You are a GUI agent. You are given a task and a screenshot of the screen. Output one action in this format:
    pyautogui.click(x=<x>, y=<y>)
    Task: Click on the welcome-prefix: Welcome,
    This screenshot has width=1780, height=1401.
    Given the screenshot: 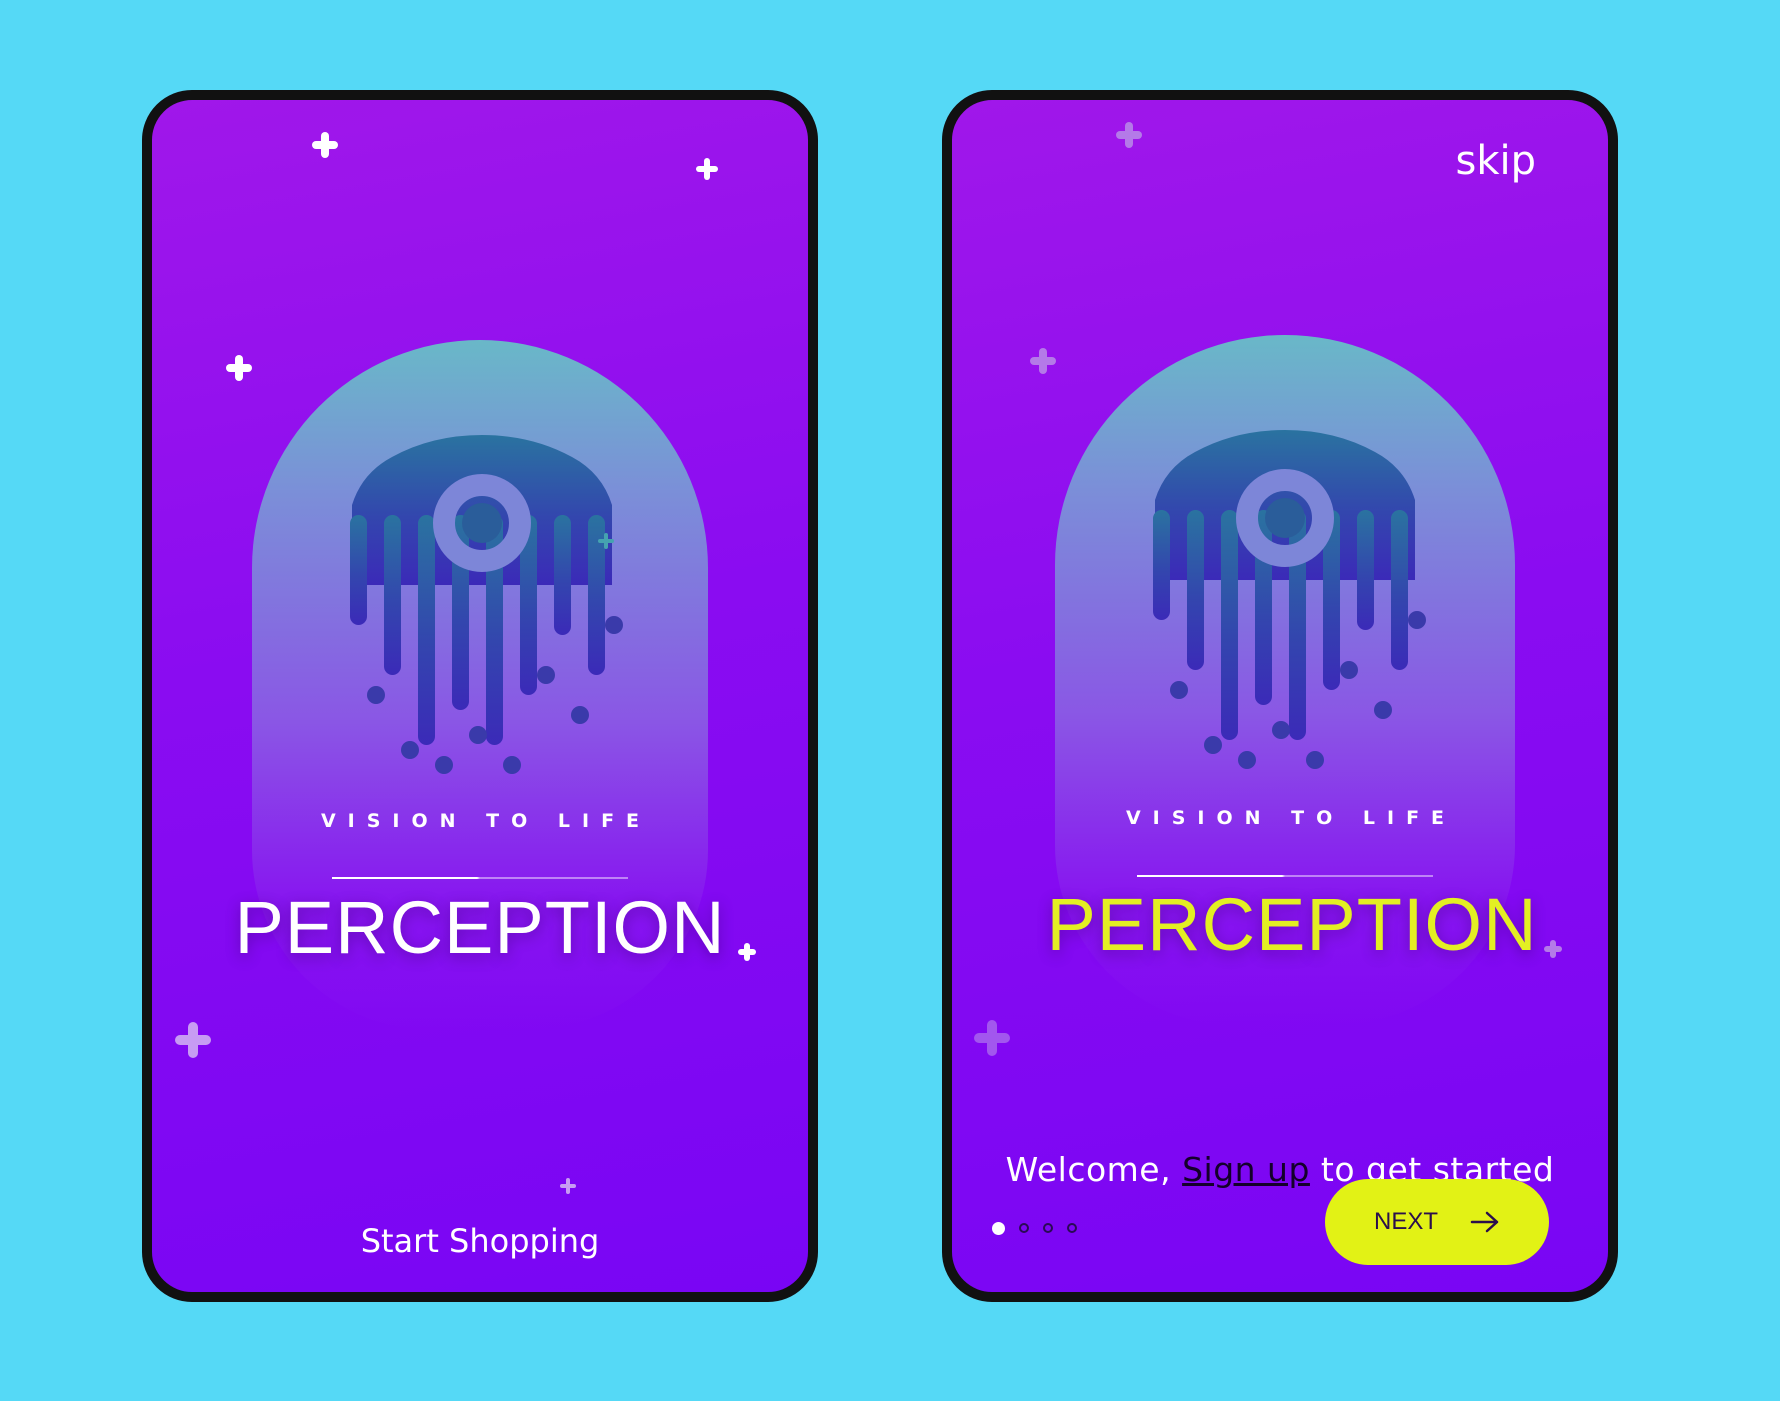 What is the action you would take?
    pyautogui.click(x=1094, y=1169)
    